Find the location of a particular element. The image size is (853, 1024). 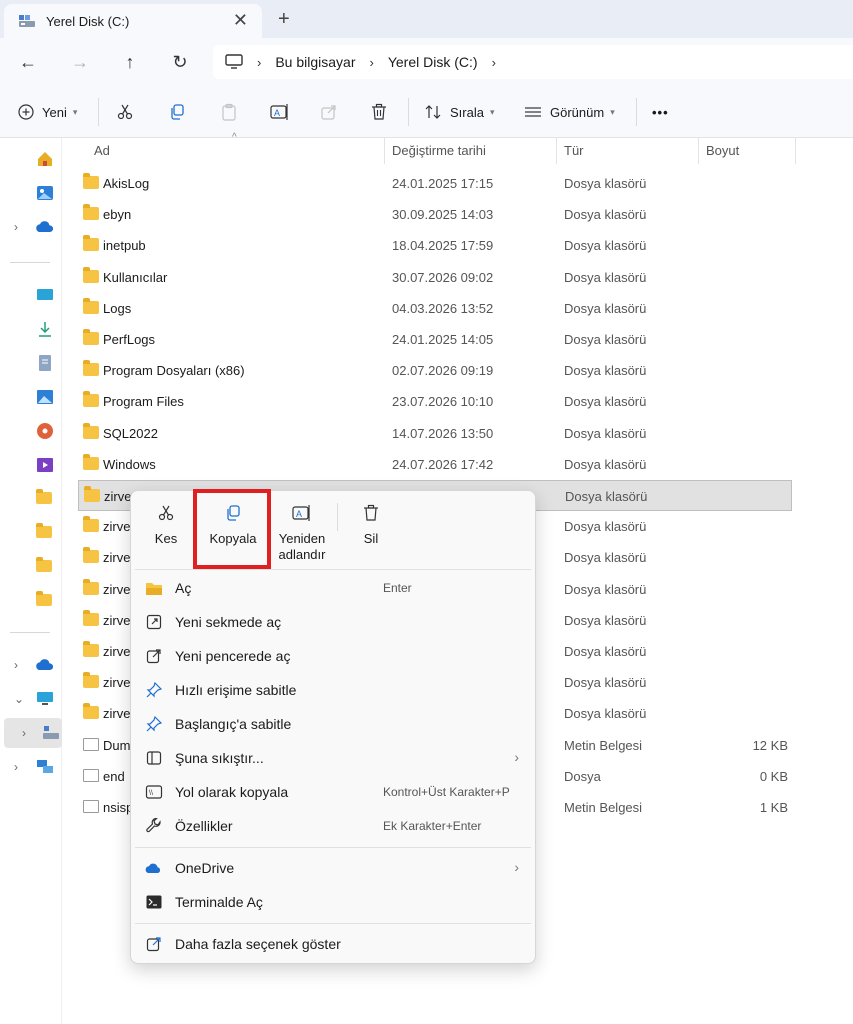

folder-row: Logs 04.03.2026 13:52 Dosya klasörü is located at coordinates (435, 308).